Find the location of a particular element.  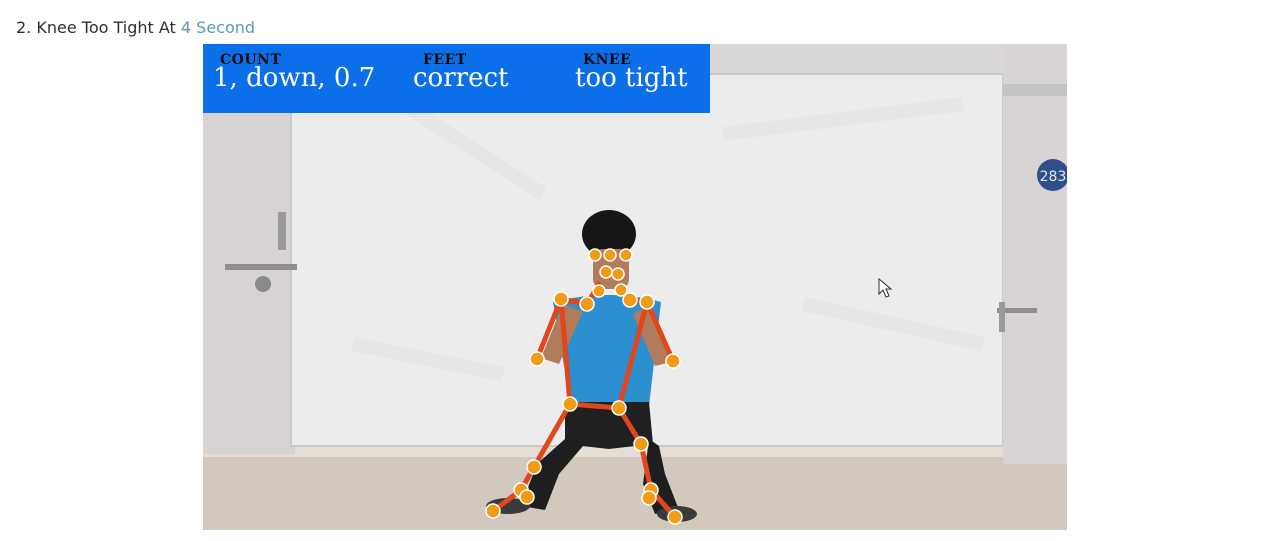

feet-value: correct is located at coordinates (461, 78).